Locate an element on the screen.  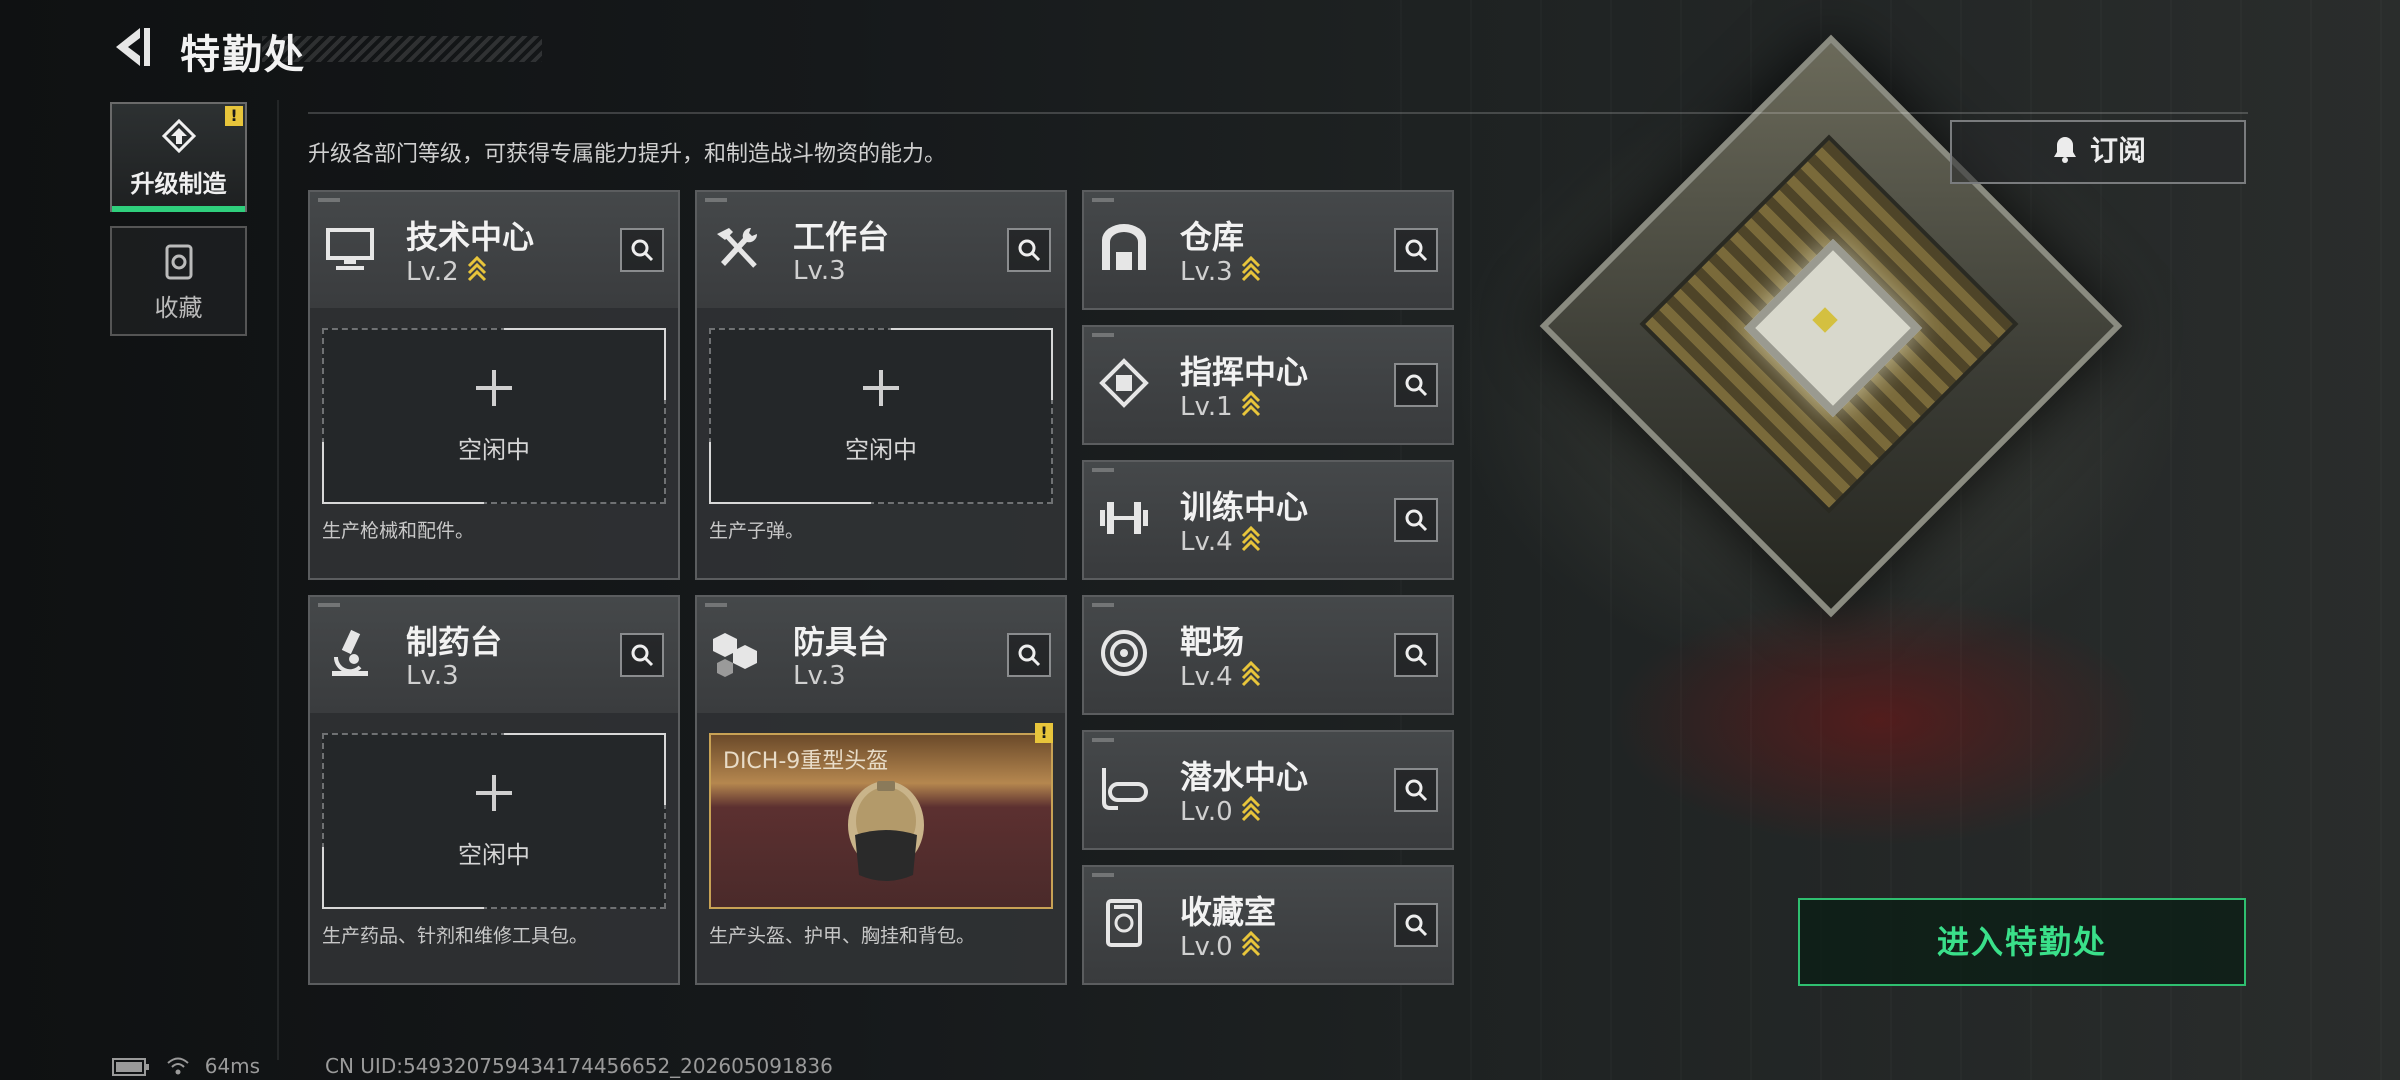
facility-name: 潜水中心 is located at coordinates (1244, 777).